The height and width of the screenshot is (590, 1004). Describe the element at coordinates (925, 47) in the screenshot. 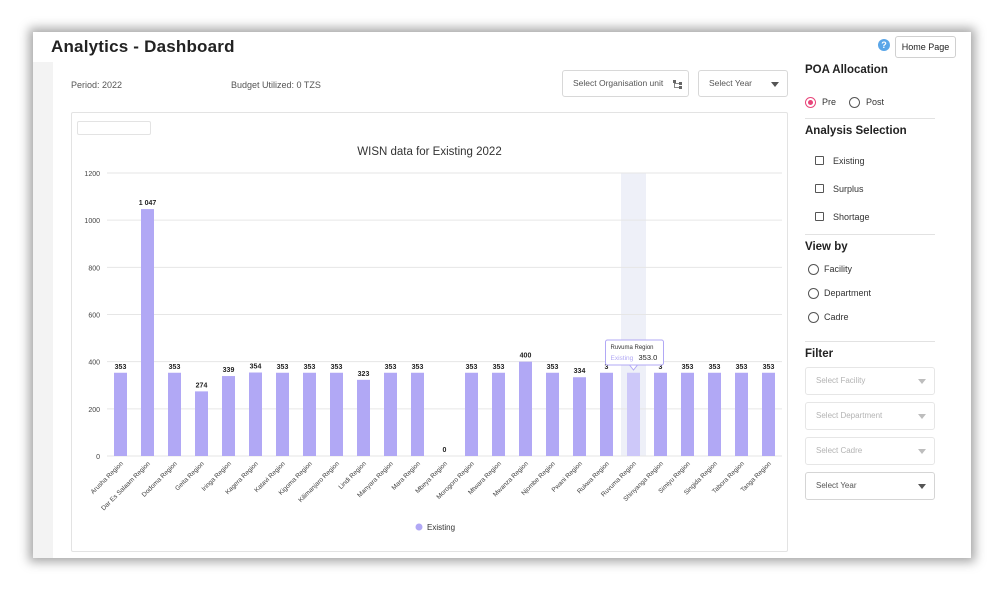

I see `home-page-button: Home Page` at that location.